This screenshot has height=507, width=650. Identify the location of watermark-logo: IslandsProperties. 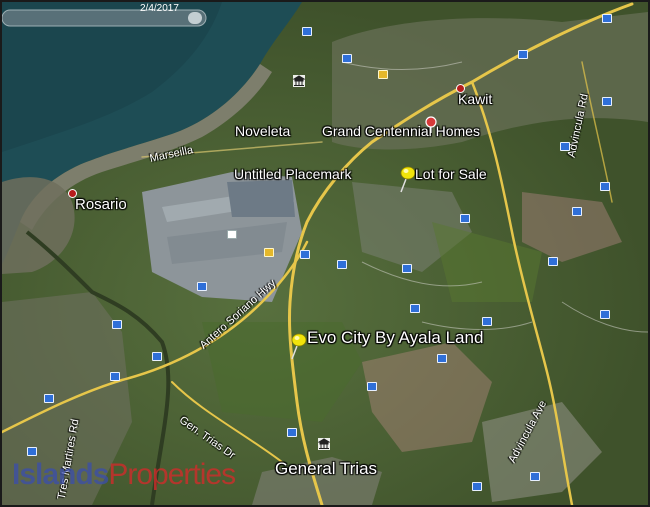
(124, 475).